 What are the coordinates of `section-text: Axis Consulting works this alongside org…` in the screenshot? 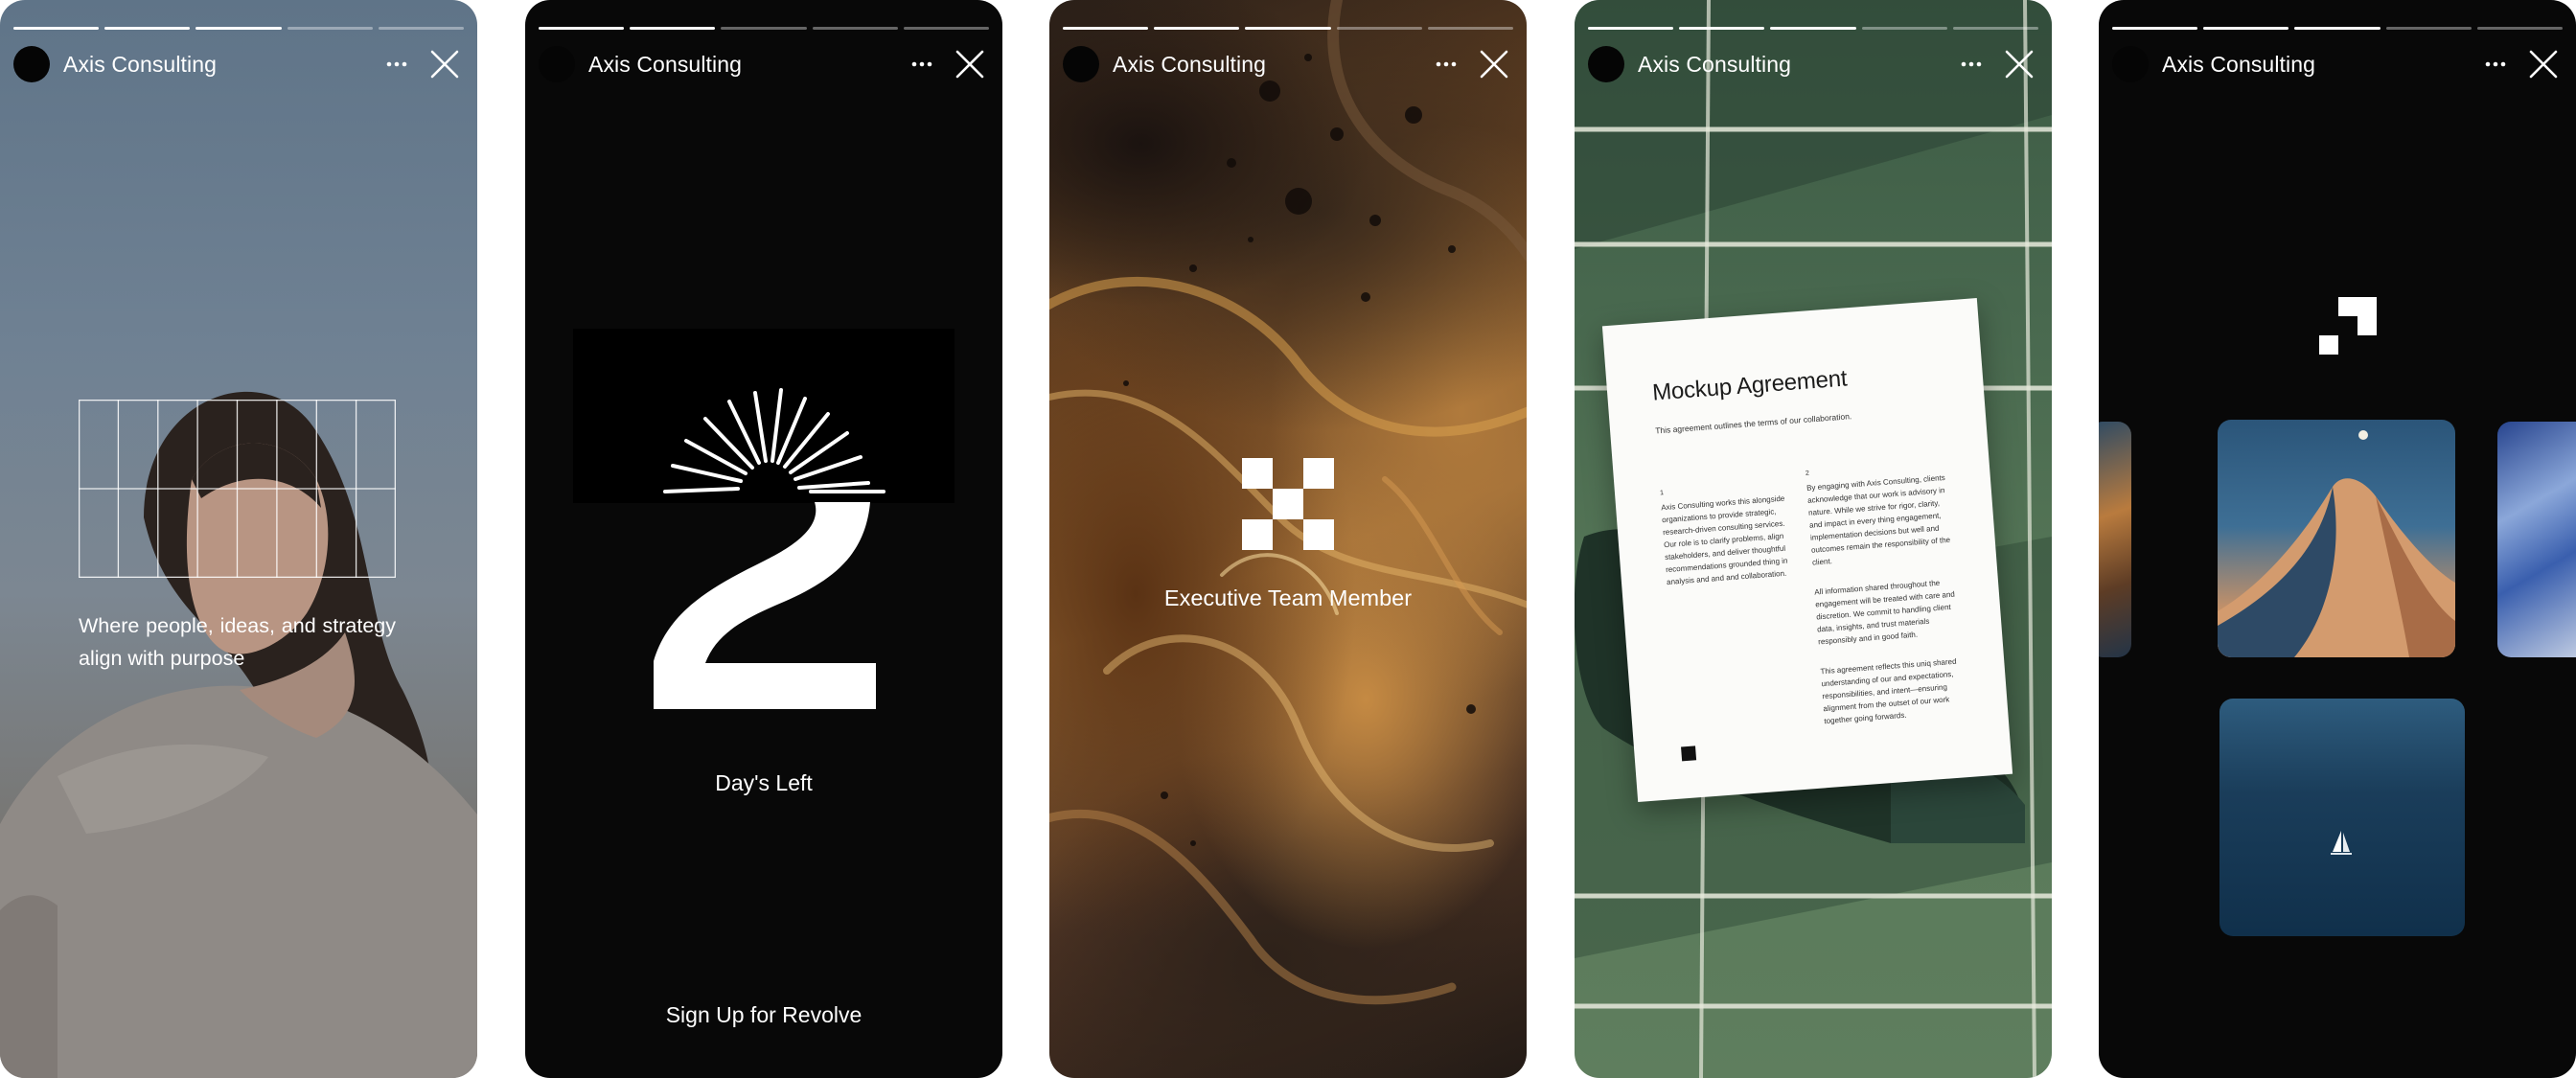 It's located at (1724, 540).